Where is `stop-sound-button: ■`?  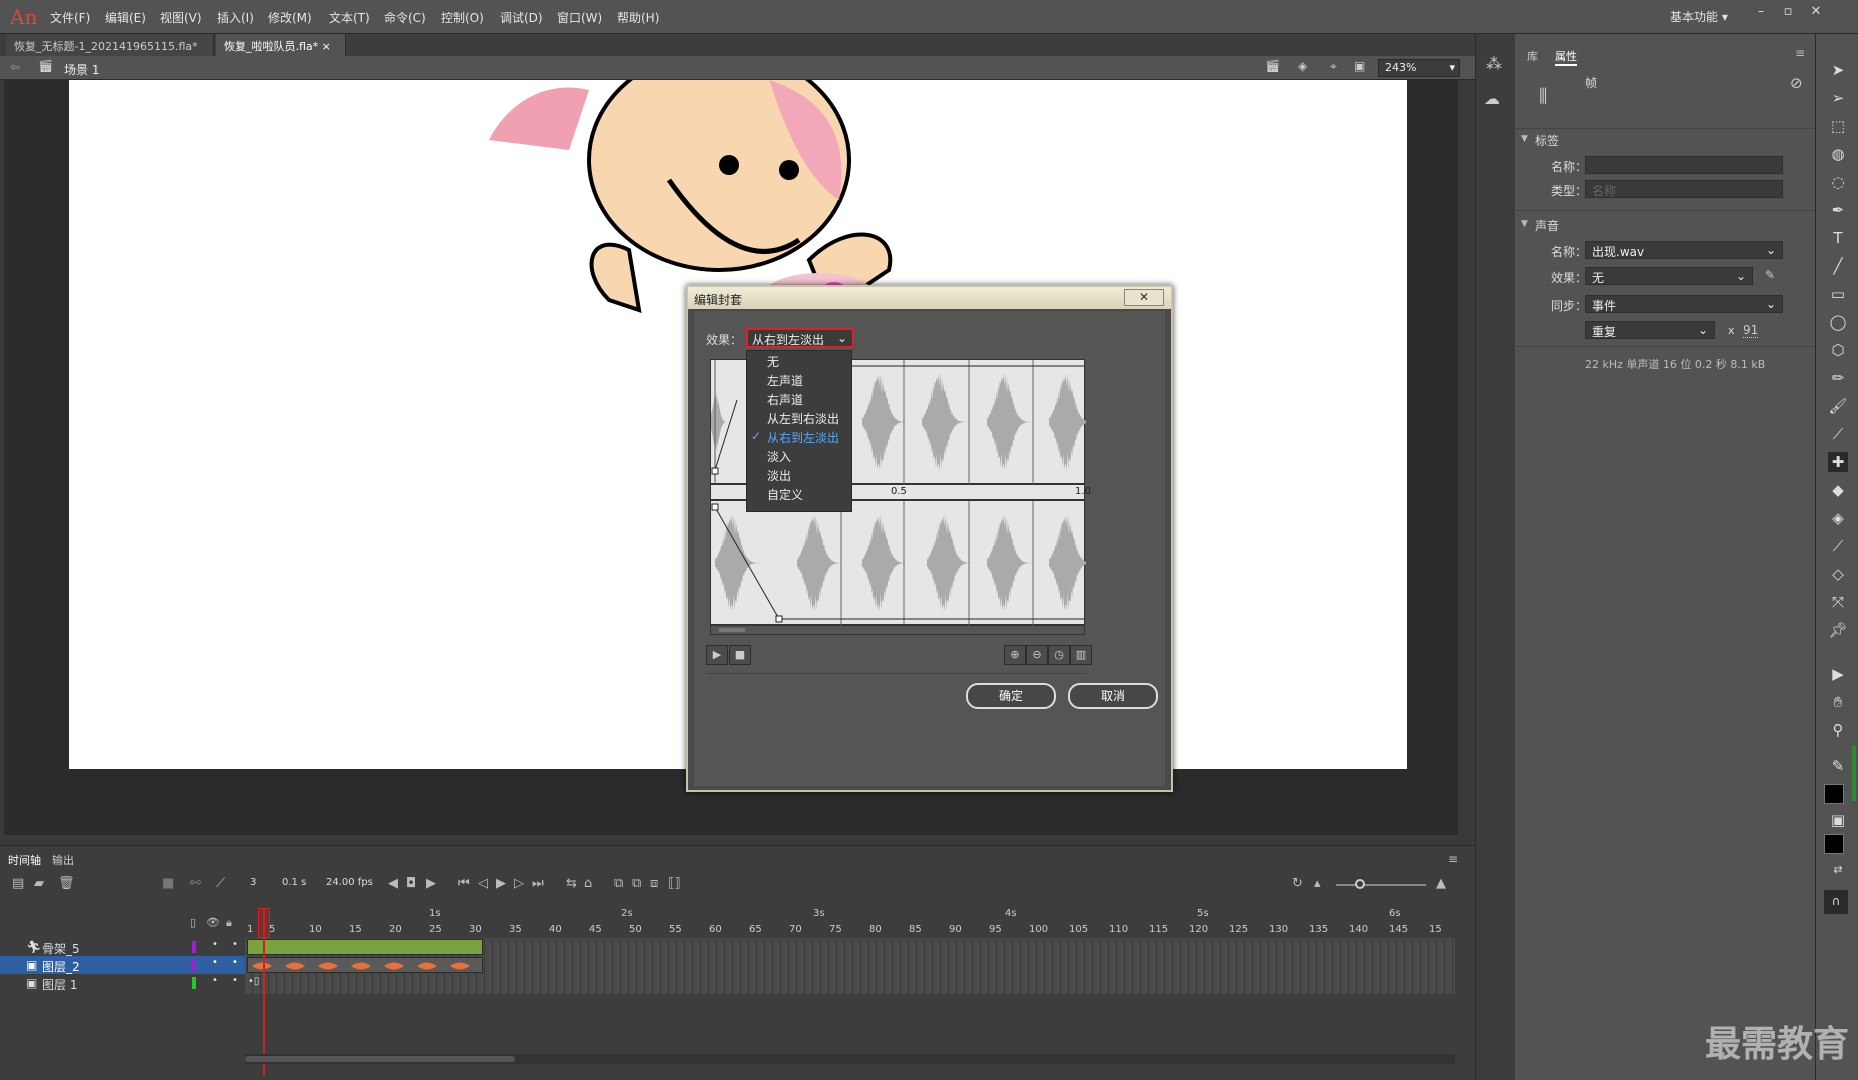 stop-sound-button: ■ is located at coordinates (740, 655).